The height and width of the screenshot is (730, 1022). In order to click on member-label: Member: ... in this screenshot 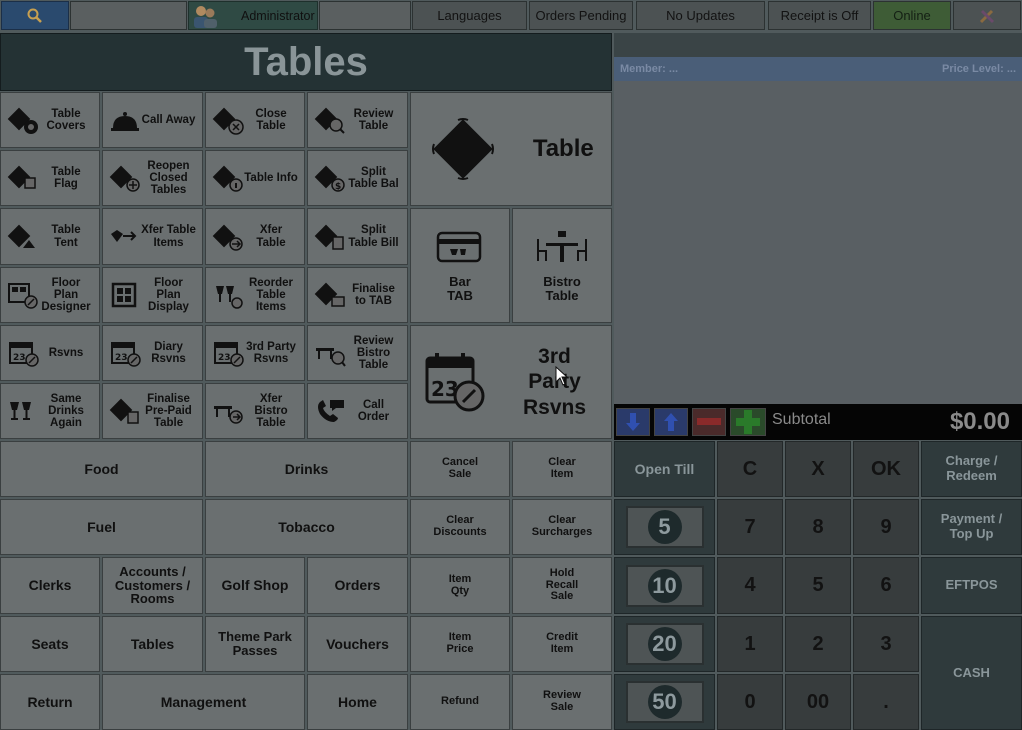, I will do `click(649, 69)`.